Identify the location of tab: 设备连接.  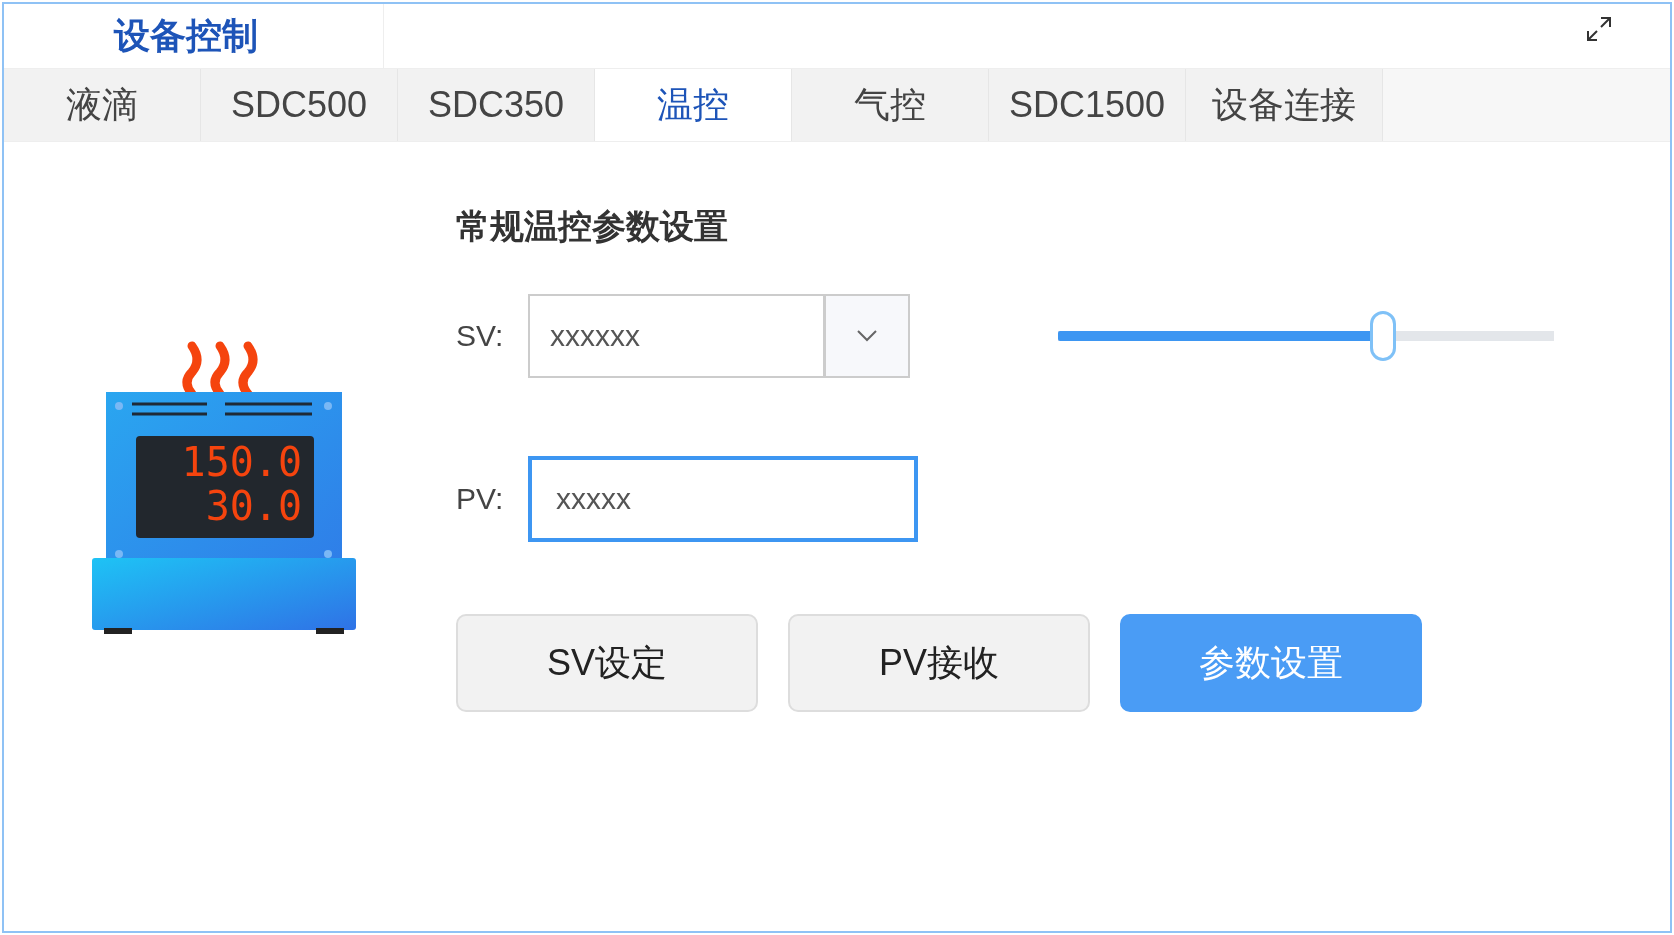
(1284, 105).